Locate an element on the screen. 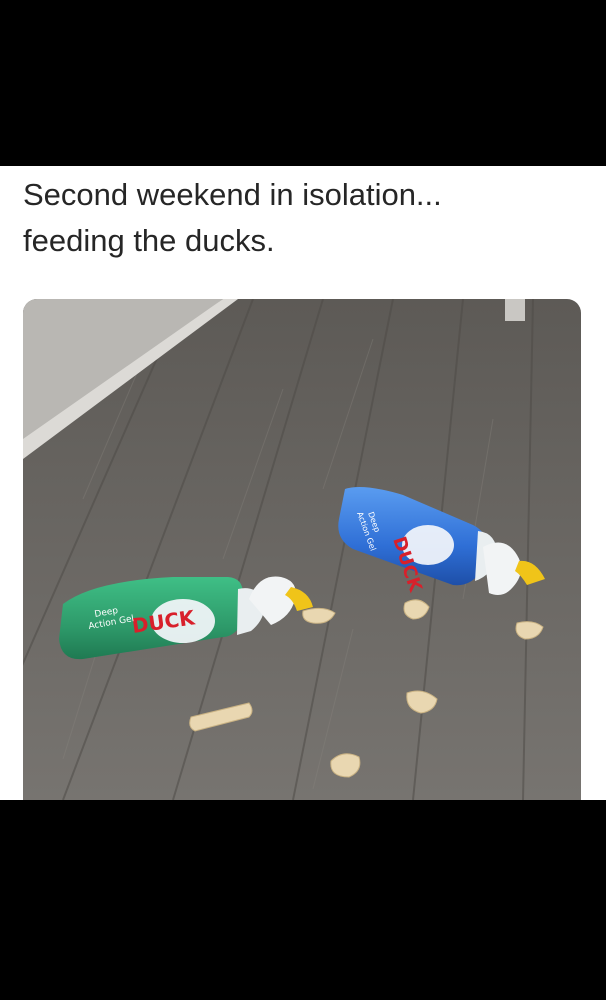 The height and width of the screenshot is (1000, 606). furniture-leg is located at coordinates (515, 310).